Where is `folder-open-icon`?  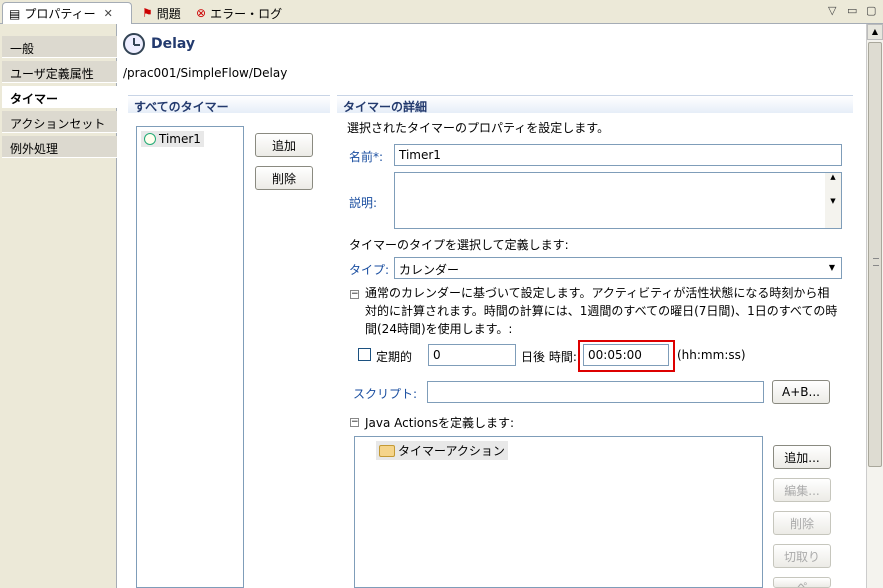
folder-open-icon is located at coordinates (387, 450).